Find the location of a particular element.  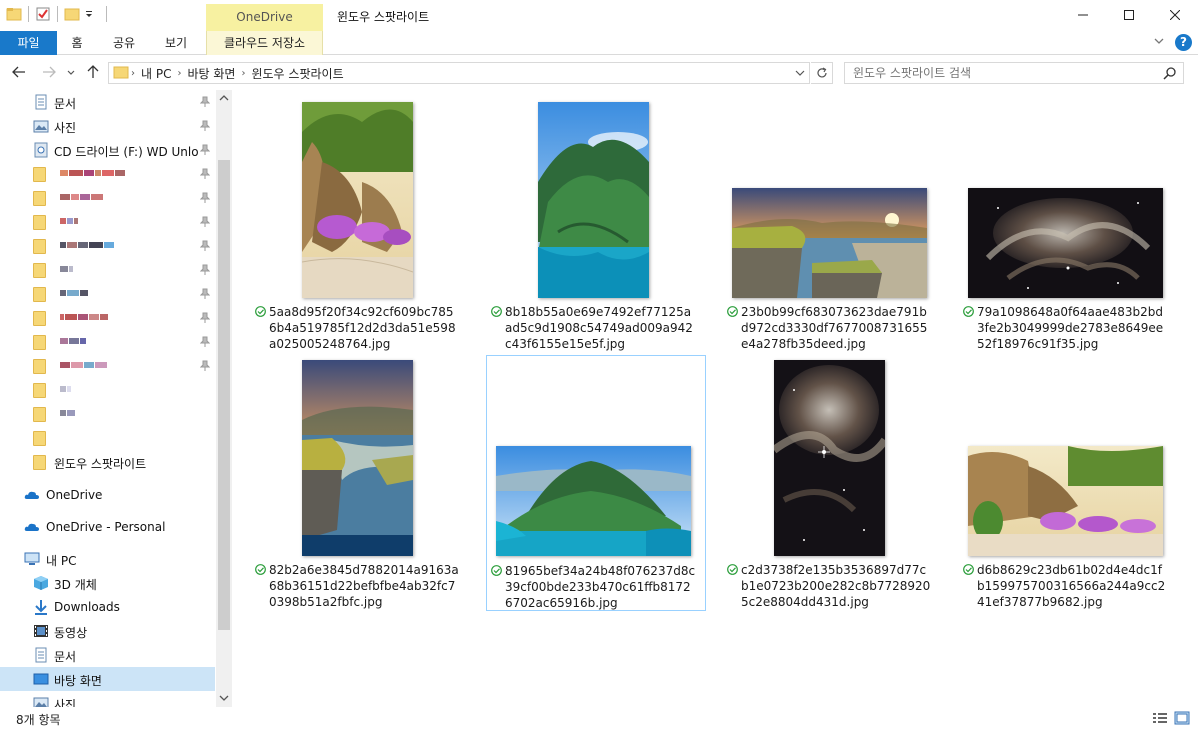

breadcrumb-current-folder: 윈도우 스팟라이트 is located at coordinates (297, 73).